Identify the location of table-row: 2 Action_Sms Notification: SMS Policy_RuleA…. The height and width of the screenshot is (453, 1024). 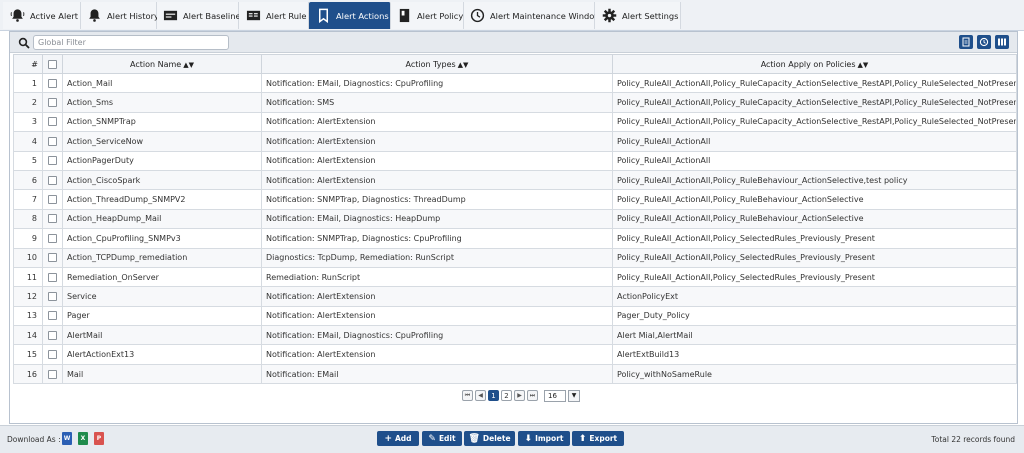
(515, 102).